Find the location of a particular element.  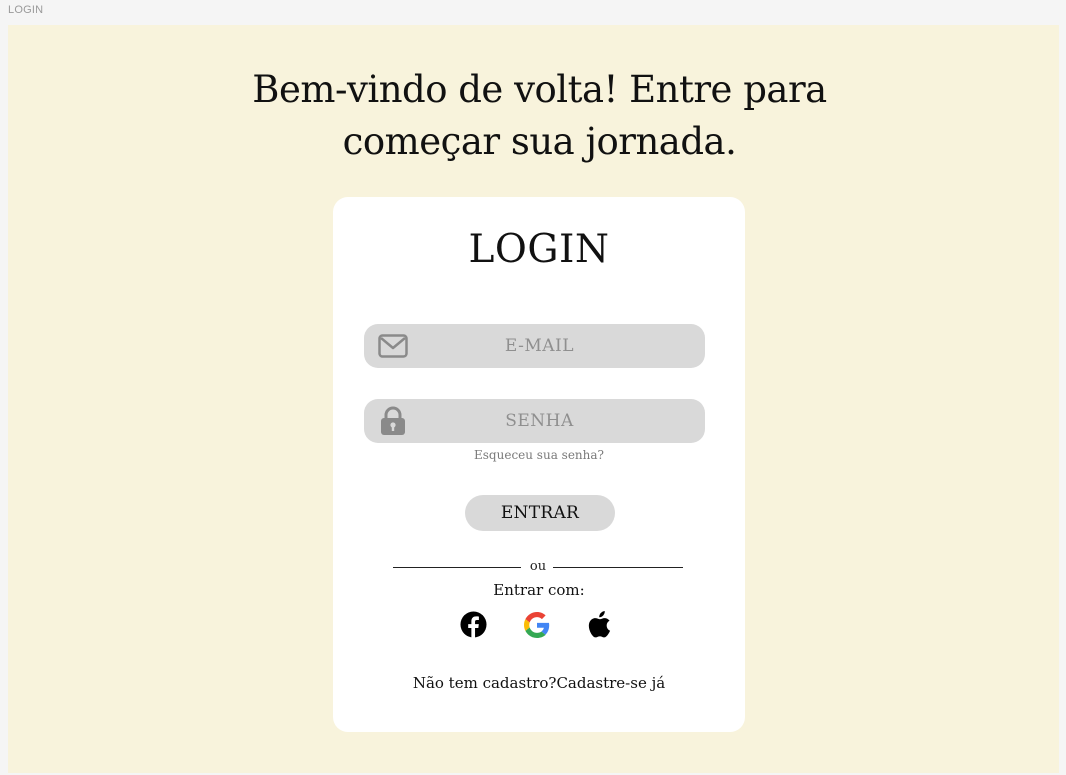

signup-row: Não tem cadastro?Cadastre-se já is located at coordinates (539, 683).